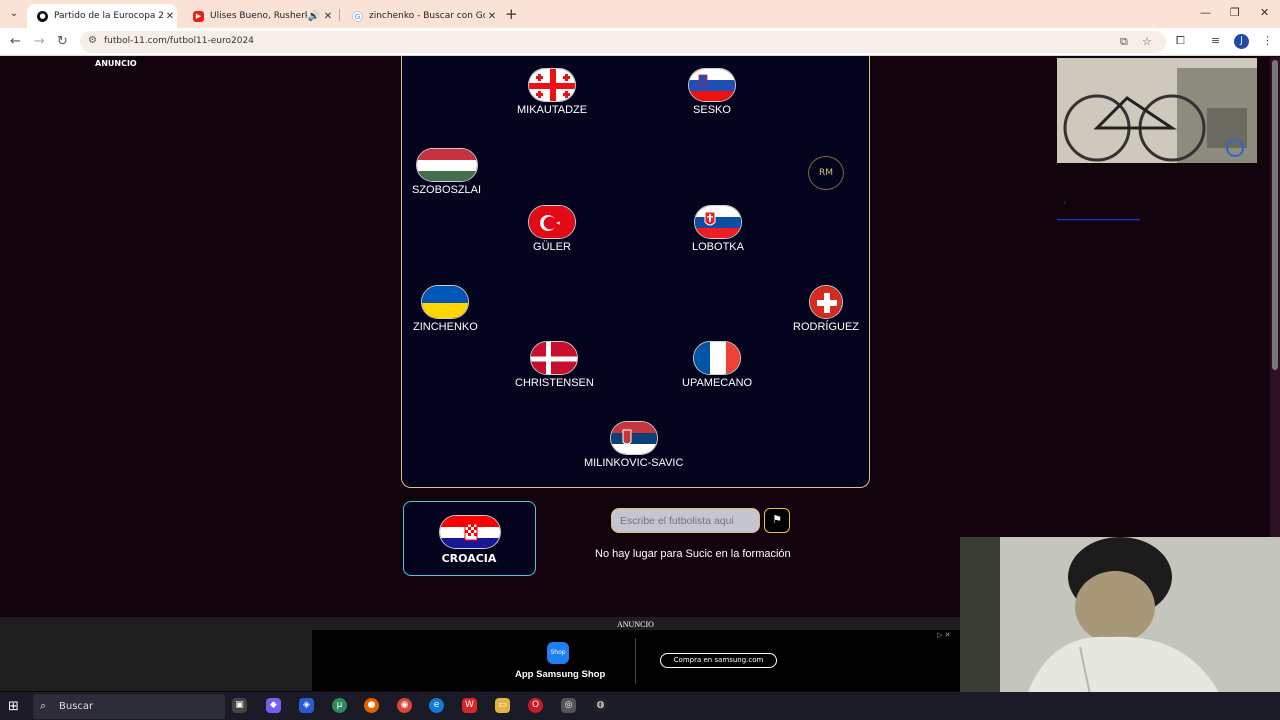  Describe the element at coordinates (314, 16) in the screenshot. I see `speaker-icon: 🔊` at that location.